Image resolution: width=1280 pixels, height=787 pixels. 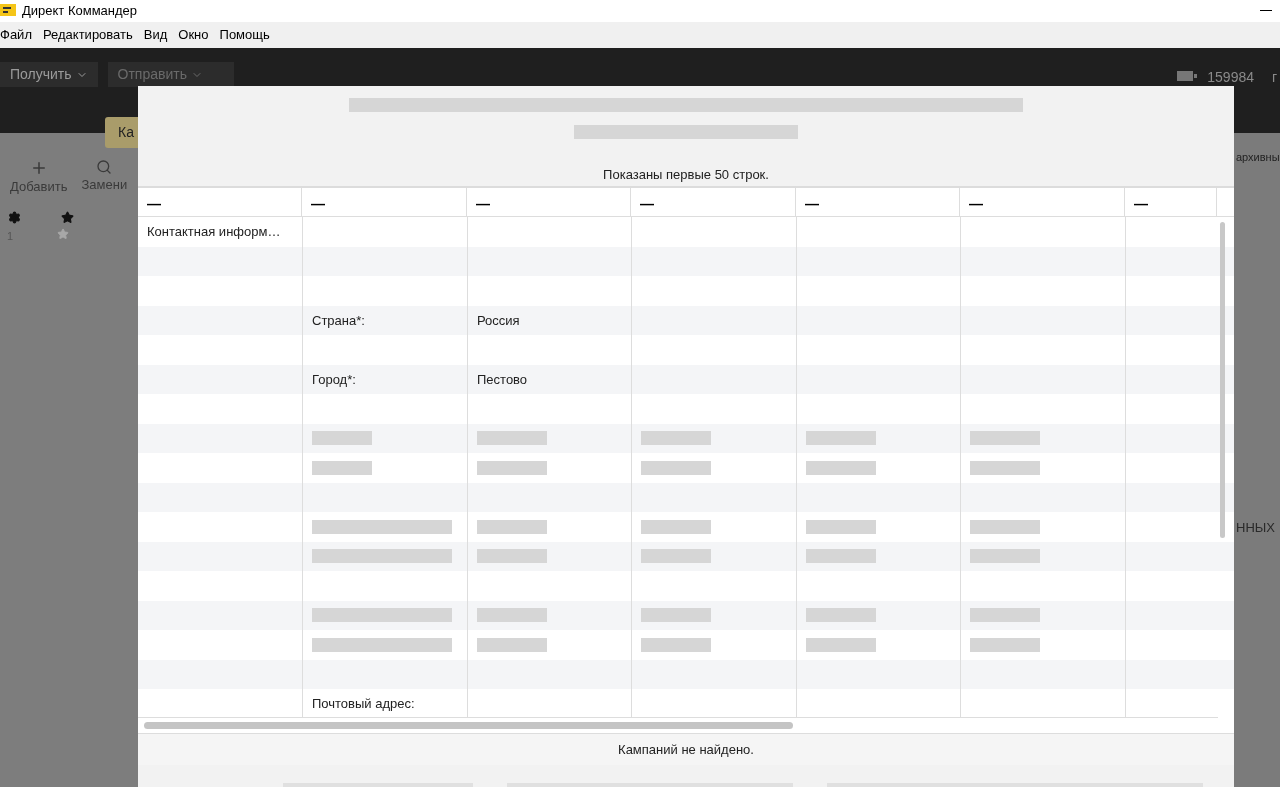 I want to click on battery-icon, so click(x=1187, y=76).